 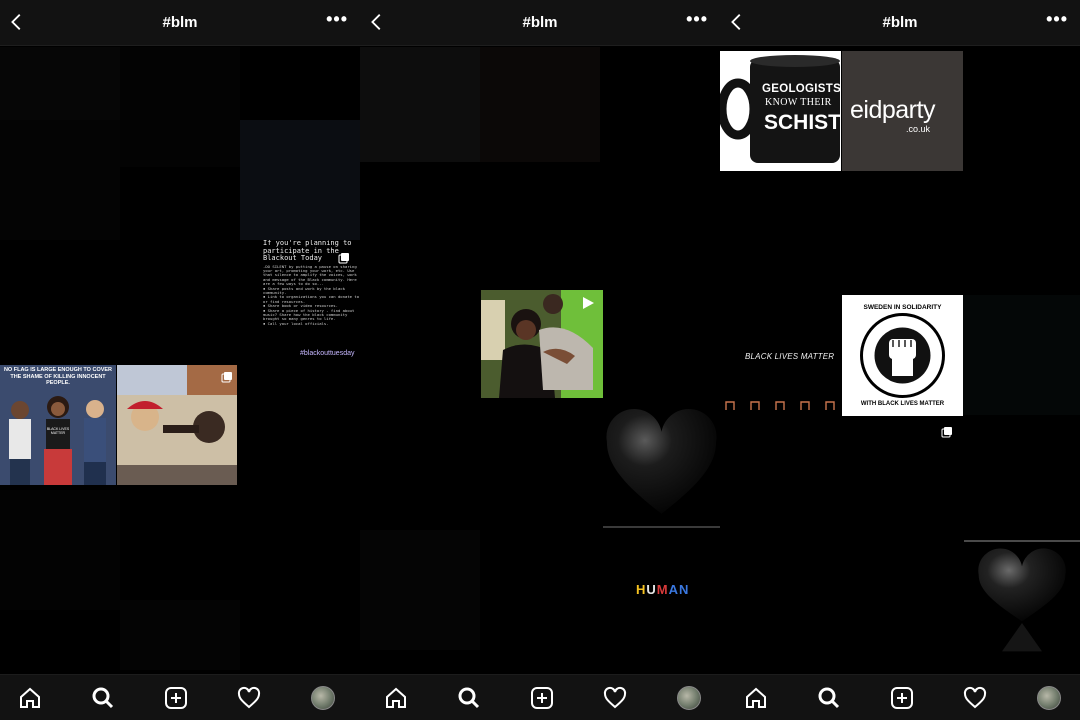 What do you see at coordinates (892, 110) in the screenshot?
I see `eidparty-logo: eidparty` at bounding box center [892, 110].